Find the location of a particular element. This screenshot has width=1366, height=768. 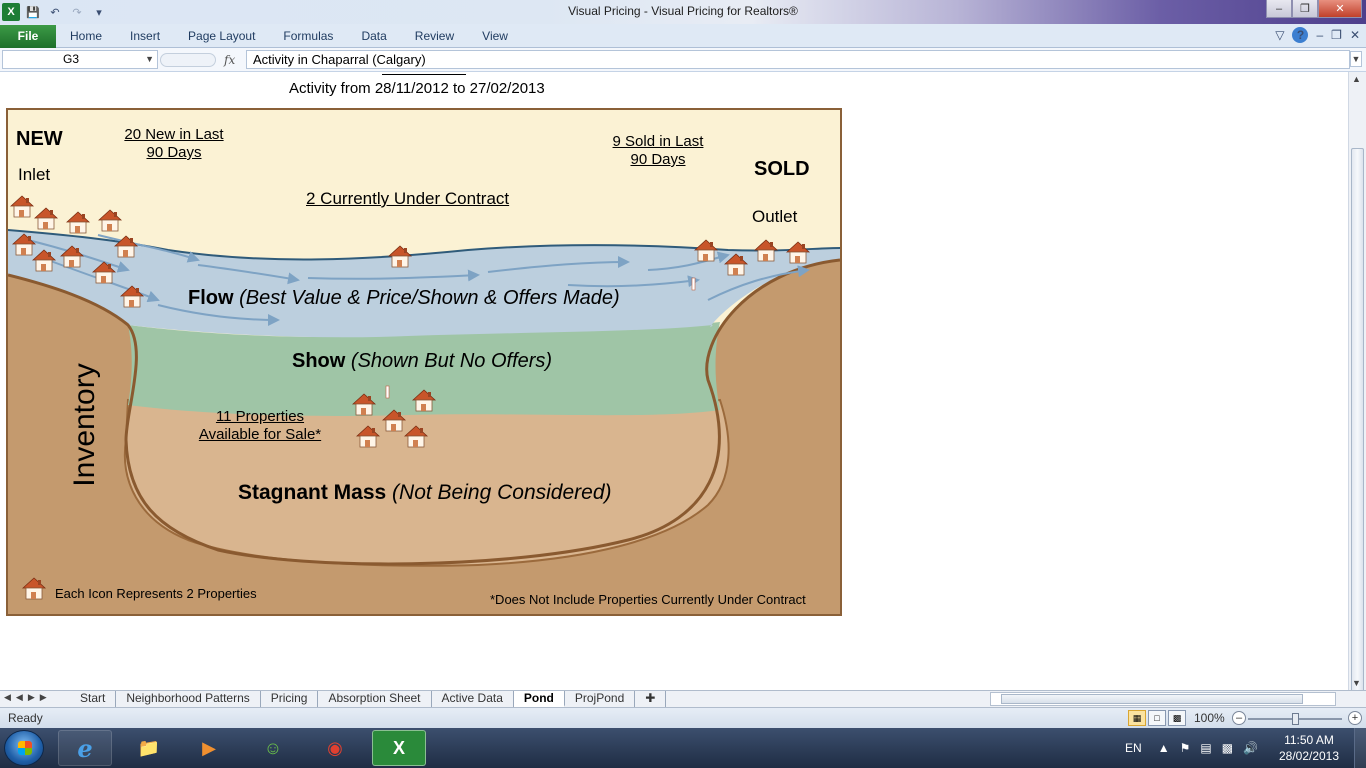

show-label: Show (Shown But No Offers) is located at coordinates (422, 361).